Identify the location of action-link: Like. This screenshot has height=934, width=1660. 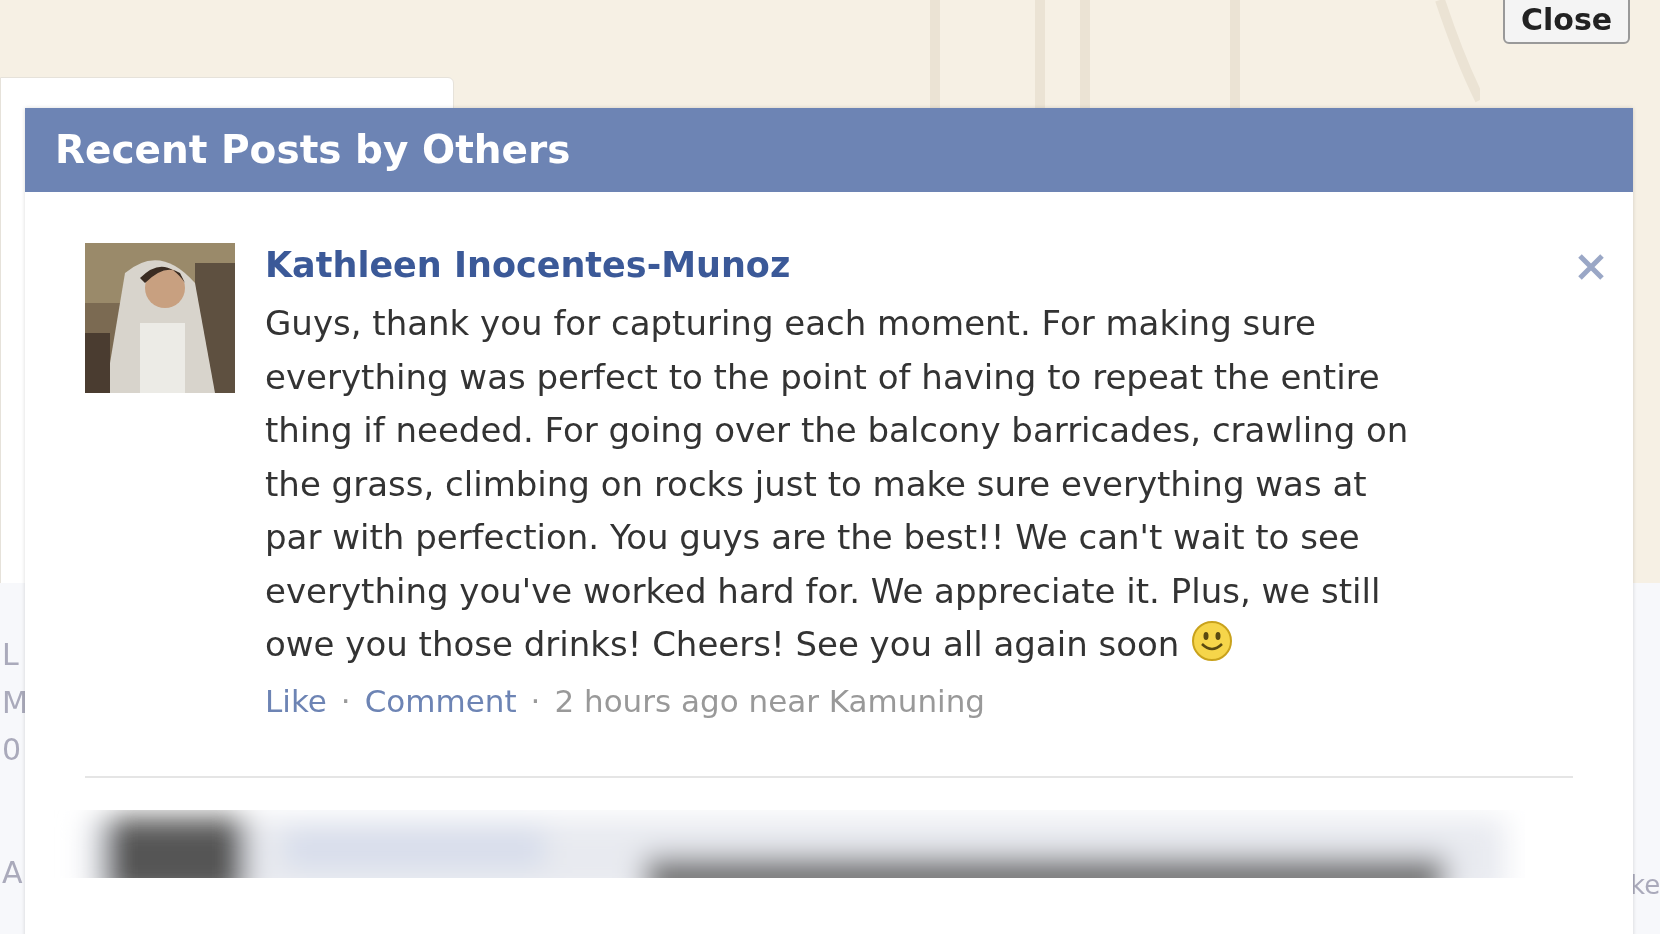
(296, 700).